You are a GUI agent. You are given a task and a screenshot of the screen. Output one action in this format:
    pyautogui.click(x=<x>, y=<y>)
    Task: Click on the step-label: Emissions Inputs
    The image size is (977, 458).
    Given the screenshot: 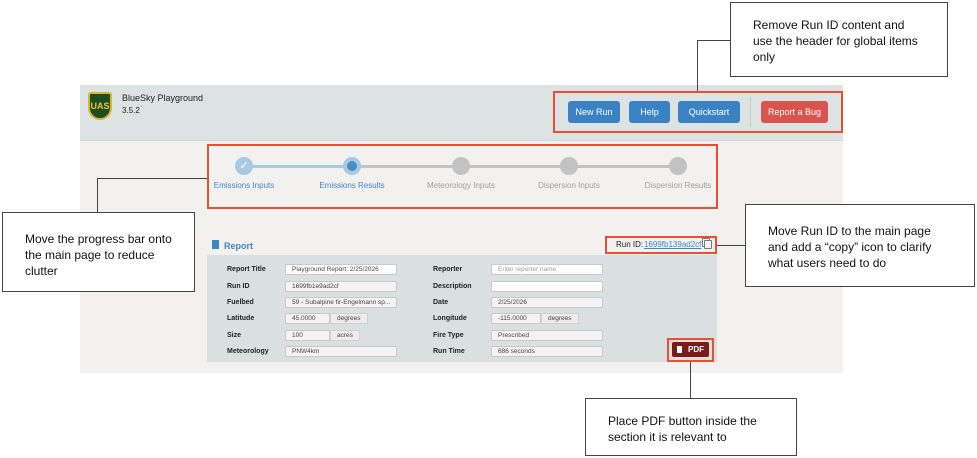 What is the action you would take?
    pyautogui.click(x=244, y=185)
    